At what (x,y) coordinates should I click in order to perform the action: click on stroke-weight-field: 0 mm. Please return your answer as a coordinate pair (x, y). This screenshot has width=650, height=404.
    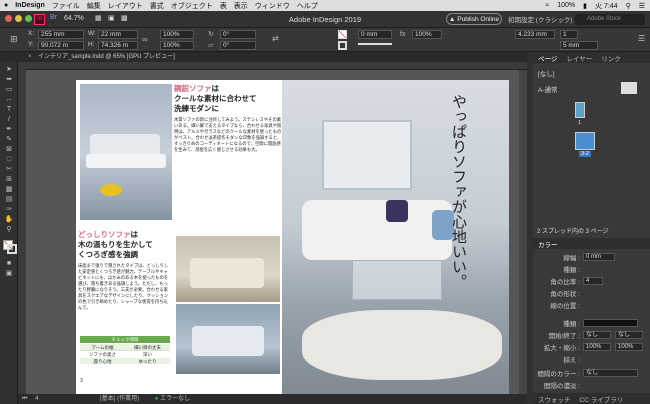
    Looking at the image, I should click on (375, 34).